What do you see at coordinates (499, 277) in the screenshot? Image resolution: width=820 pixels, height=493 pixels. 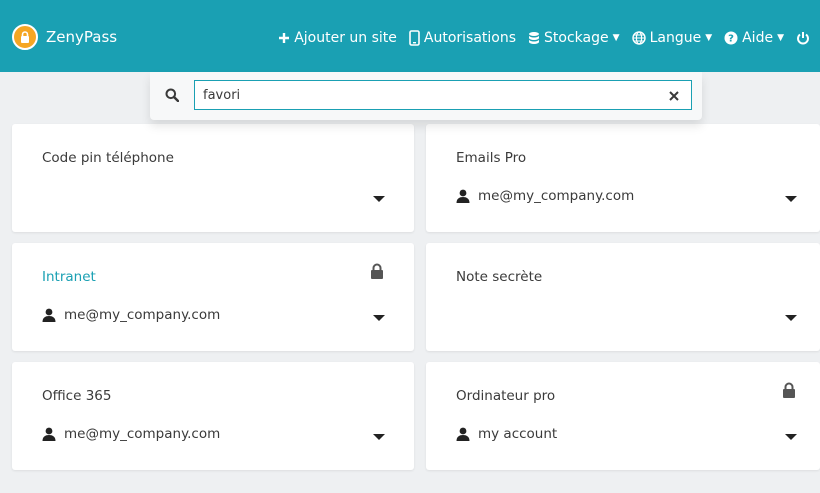 I see `entry-title: Note secrète` at bounding box center [499, 277].